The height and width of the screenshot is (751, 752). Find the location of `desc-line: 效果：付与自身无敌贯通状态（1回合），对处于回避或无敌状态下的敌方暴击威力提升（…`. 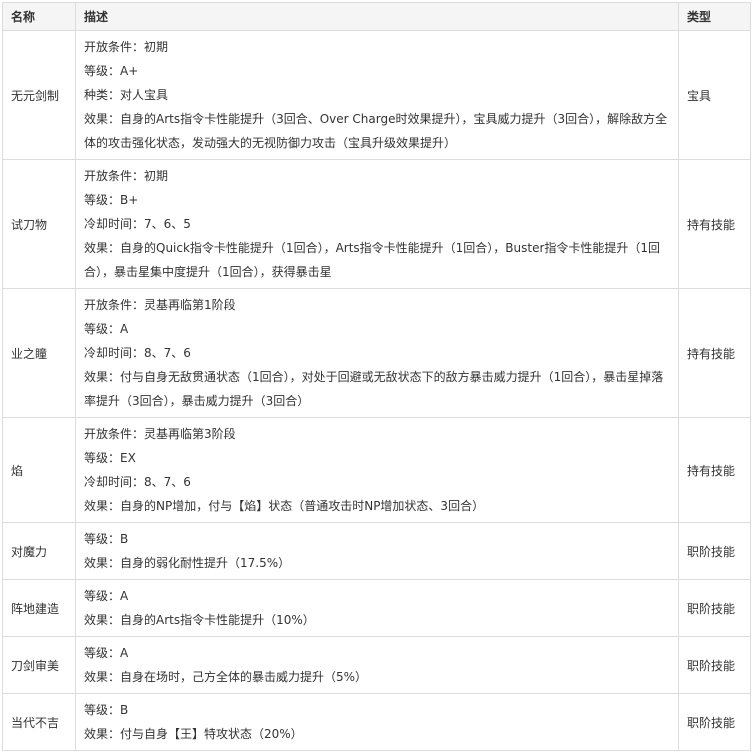

desc-line: 效果：付与自身无敌贯通状态（1回合），对处于回避或无敌状态下的敌方暴击威力提升（… is located at coordinates (374, 389).